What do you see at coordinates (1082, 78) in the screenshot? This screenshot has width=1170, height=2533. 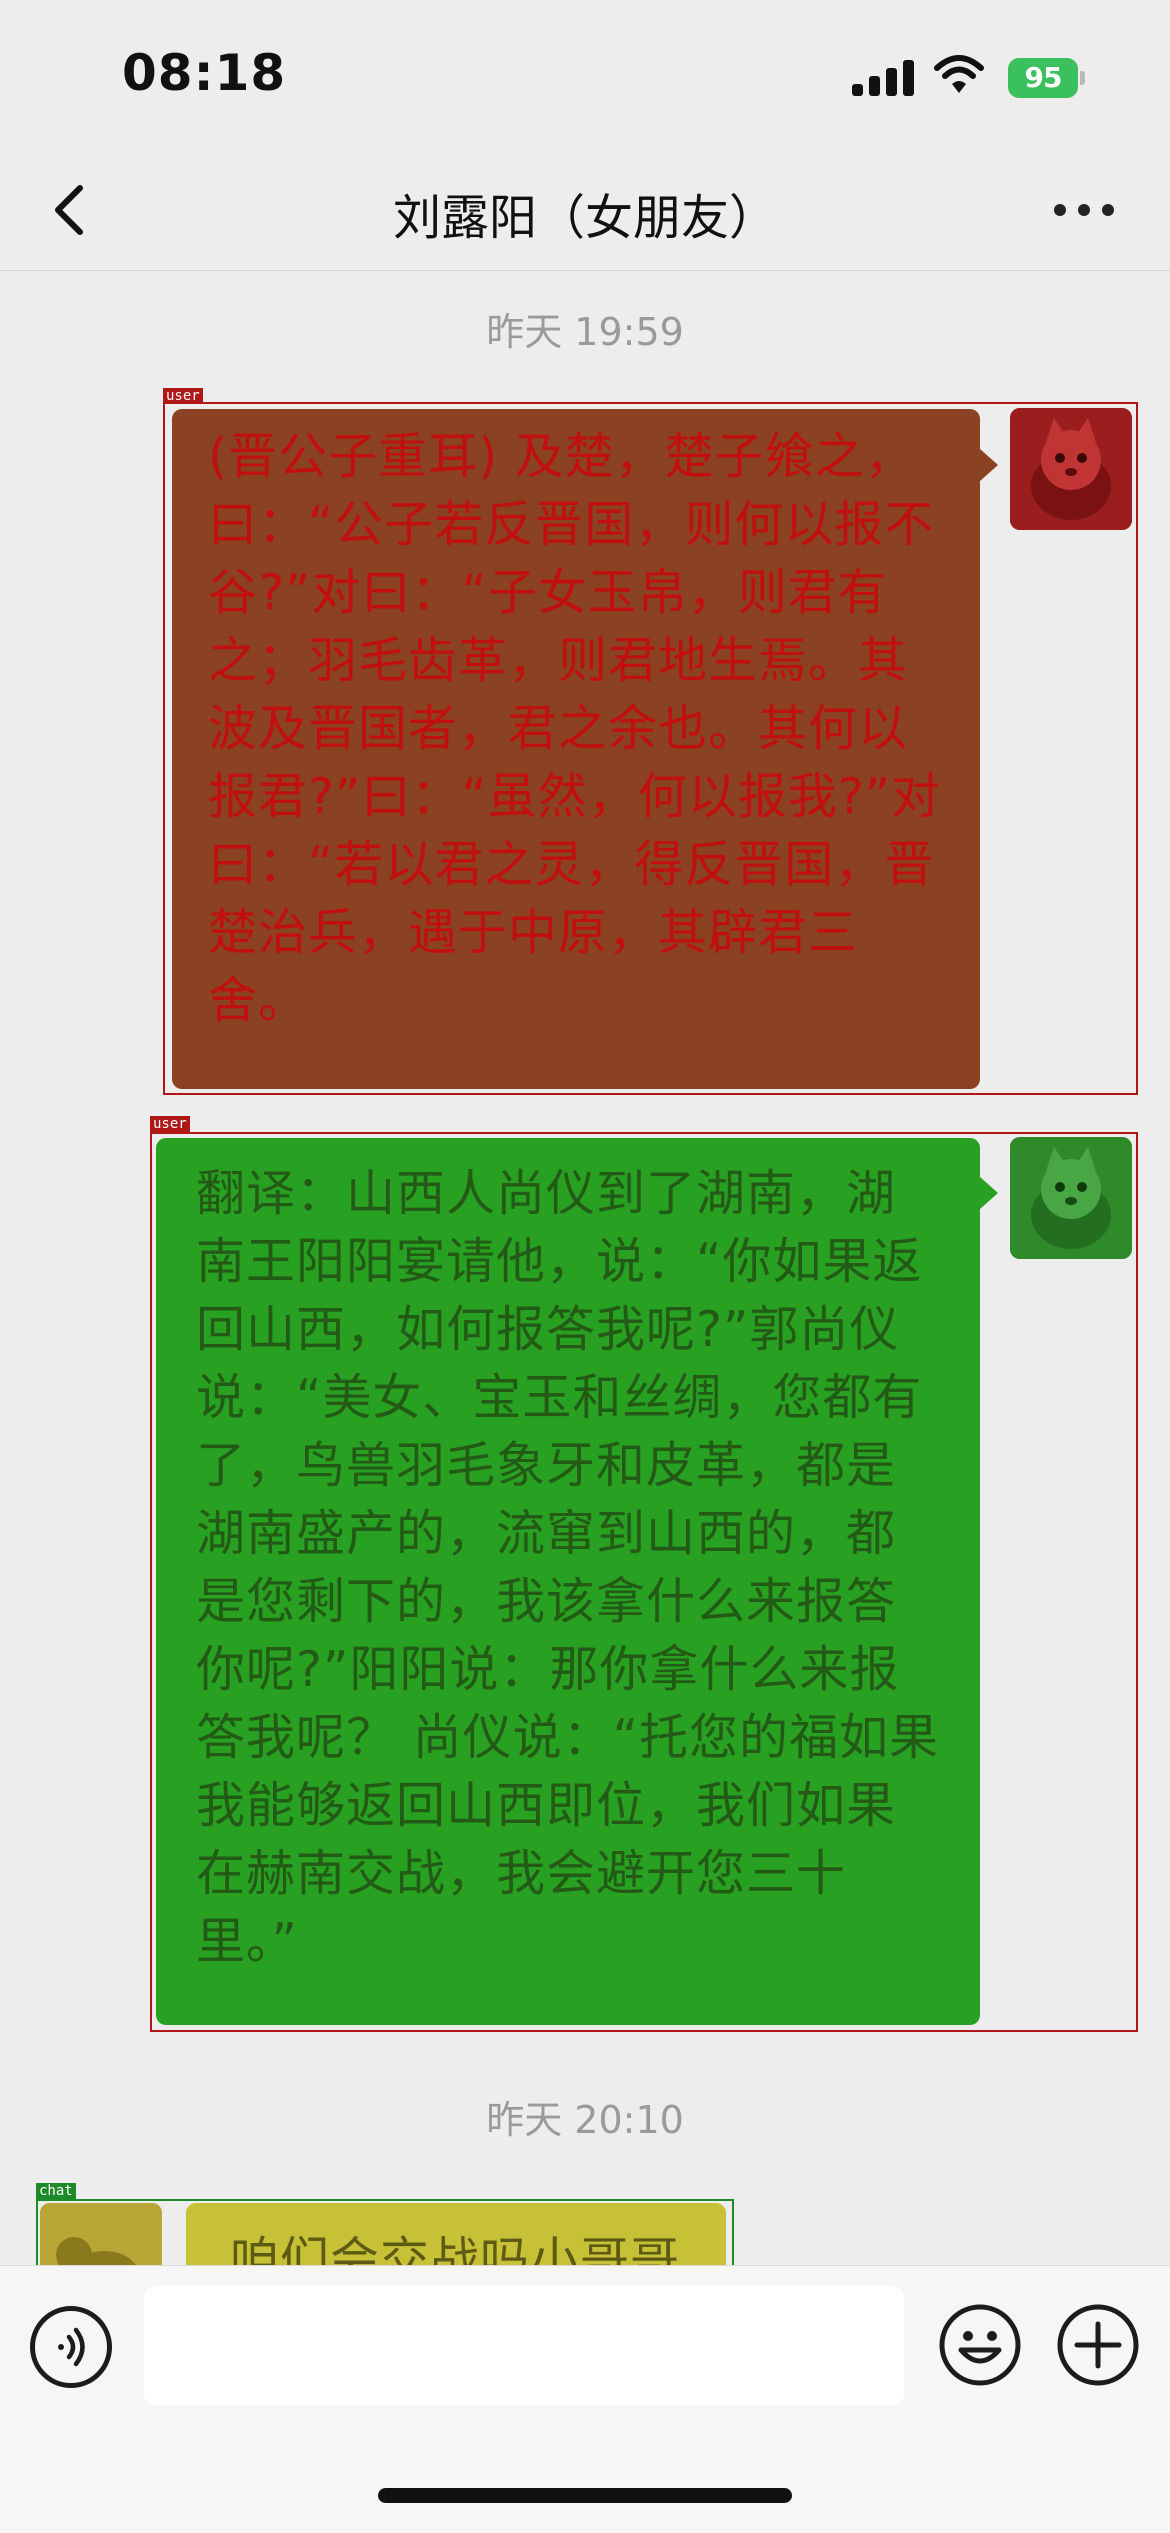 I see `battery-tip` at bounding box center [1082, 78].